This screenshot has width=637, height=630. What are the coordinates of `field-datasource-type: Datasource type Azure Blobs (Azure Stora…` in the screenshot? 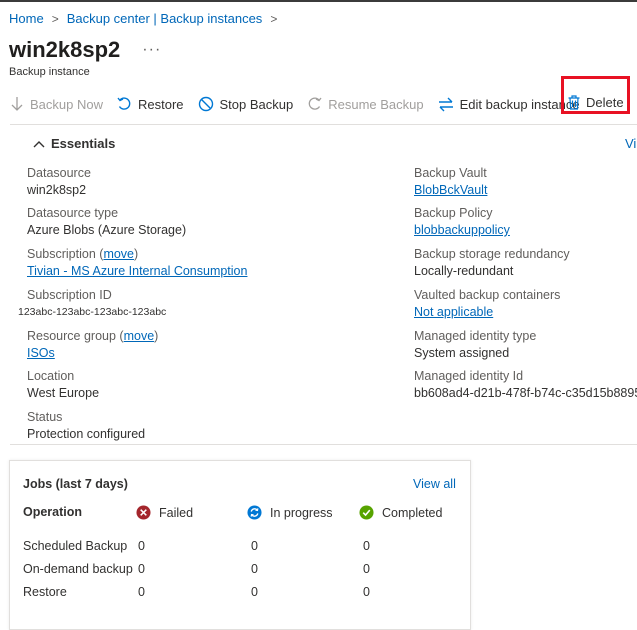 It's located at (107, 221).